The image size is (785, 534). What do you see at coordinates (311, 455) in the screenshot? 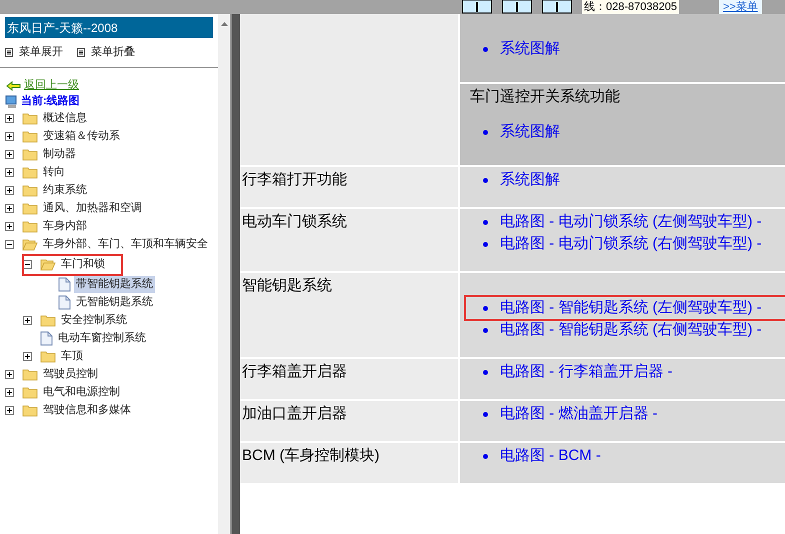
I see `row-label: BCM (车身控制模块)` at bounding box center [311, 455].